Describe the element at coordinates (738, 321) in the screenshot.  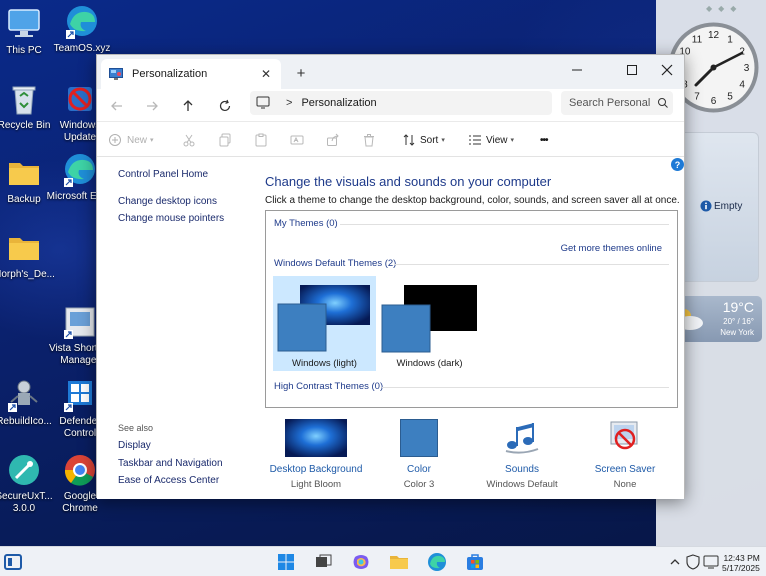
I see `weather-range: 20° / 16°` at that location.